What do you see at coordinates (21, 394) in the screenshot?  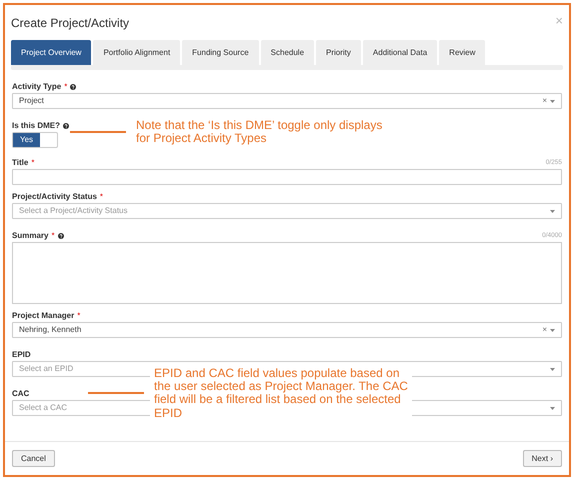 I see `field-label: CAC` at bounding box center [21, 394].